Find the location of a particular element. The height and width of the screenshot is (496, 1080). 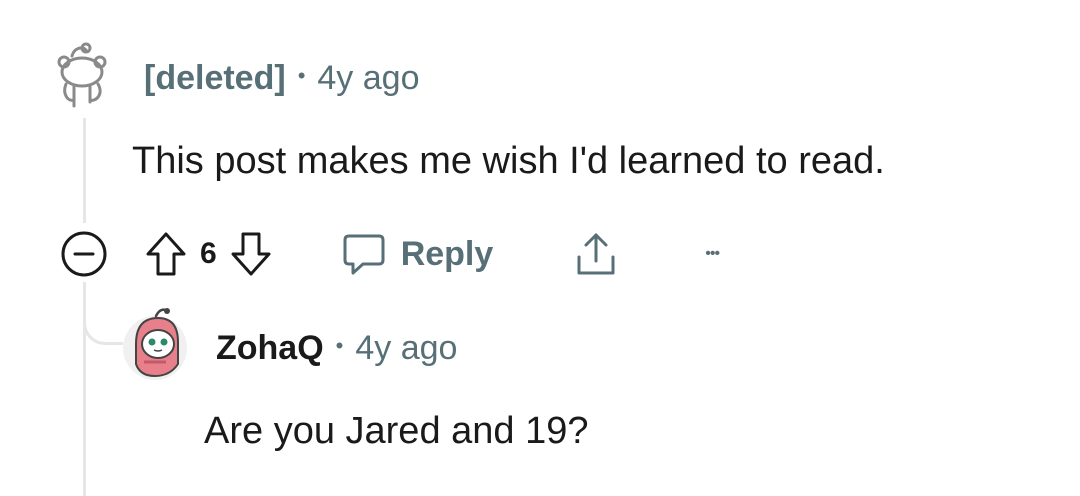

reply-label: Reply is located at coordinates (447, 253).